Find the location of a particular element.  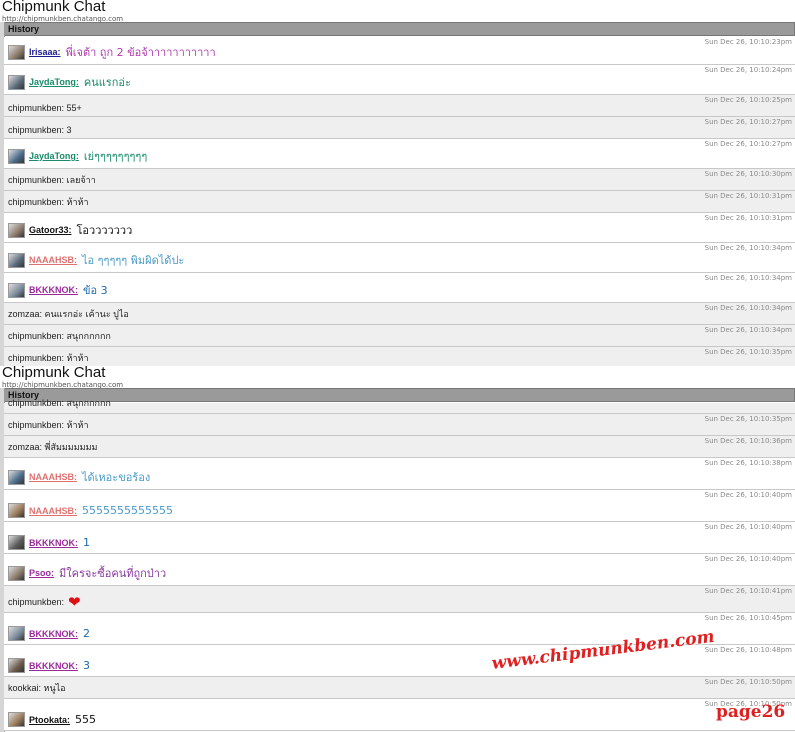

message-text: zomzaa: คนแรกอ่ะ เค้านะ ปูไอ is located at coordinates (68, 314).